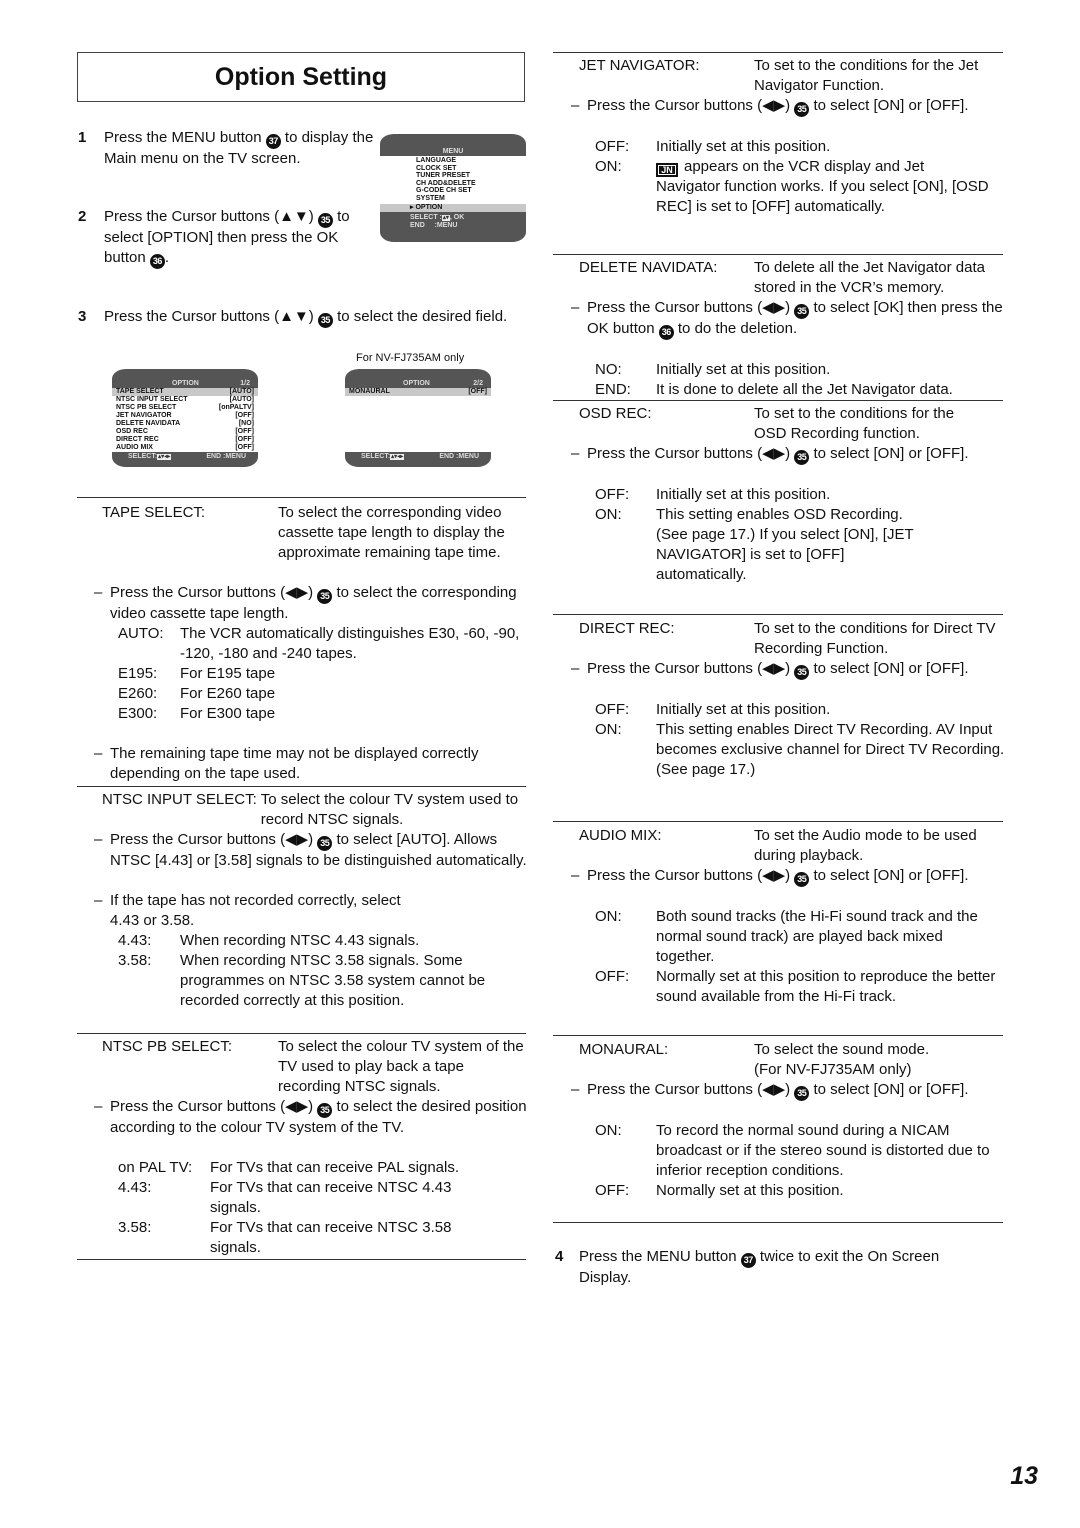 This screenshot has width=1080, height=1528. I want to click on option-row: TAPE SELECT [AUTO], so click(185, 392).